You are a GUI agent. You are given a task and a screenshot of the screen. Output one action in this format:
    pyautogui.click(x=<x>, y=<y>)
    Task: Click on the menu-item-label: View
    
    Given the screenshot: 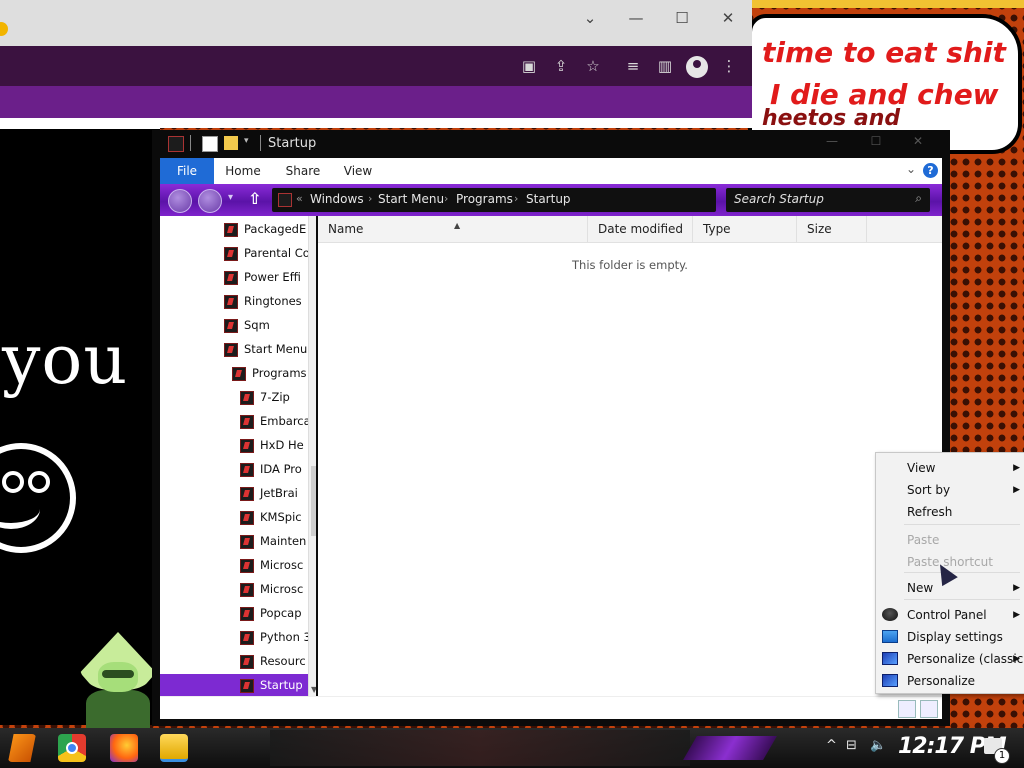 What is the action you would take?
    pyautogui.click(x=921, y=468)
    